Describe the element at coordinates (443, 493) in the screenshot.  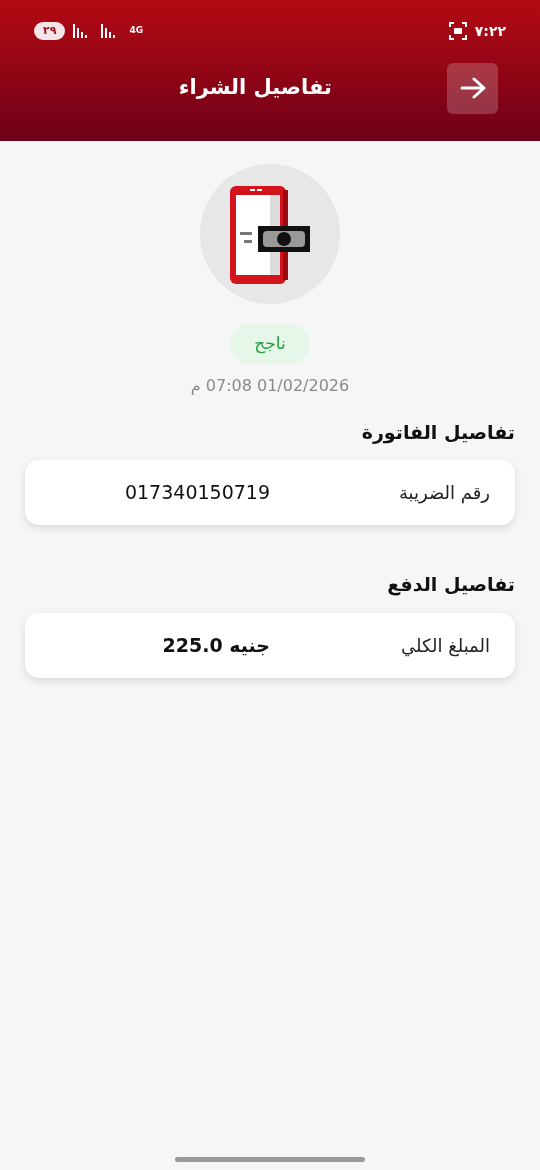
I see `field-label: رقم الضريبة` at that location.